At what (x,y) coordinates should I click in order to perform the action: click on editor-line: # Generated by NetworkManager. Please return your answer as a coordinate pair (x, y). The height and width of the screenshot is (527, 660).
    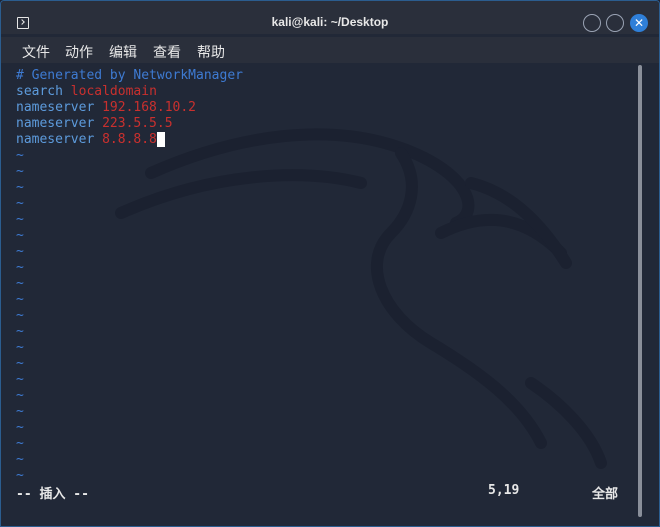
    Looking at the image, I should click on (129, 76).